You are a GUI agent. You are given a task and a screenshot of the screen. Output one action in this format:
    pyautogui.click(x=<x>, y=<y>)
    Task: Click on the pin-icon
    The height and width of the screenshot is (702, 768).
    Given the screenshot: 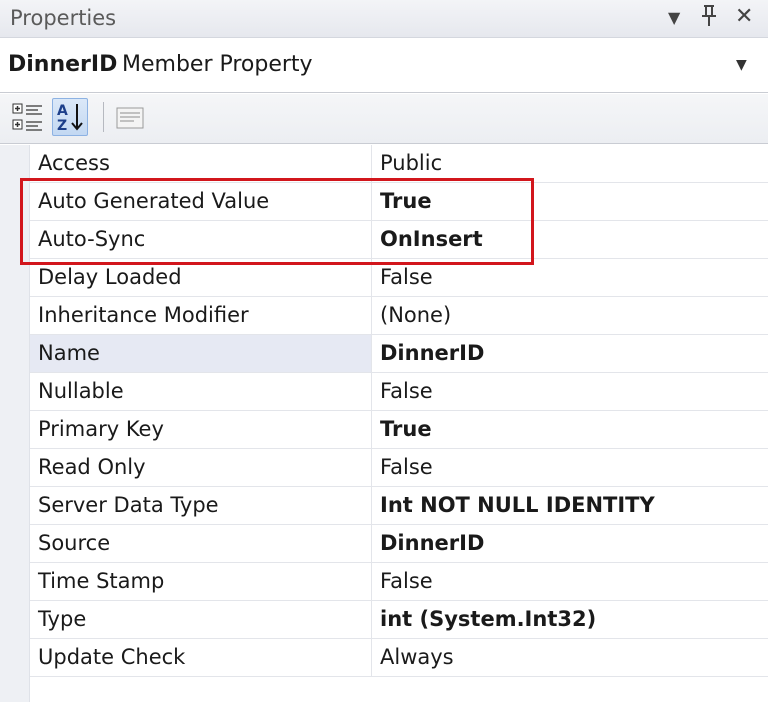 What is the action you would take?
    pyautogui.click(x=709, y=18)
    